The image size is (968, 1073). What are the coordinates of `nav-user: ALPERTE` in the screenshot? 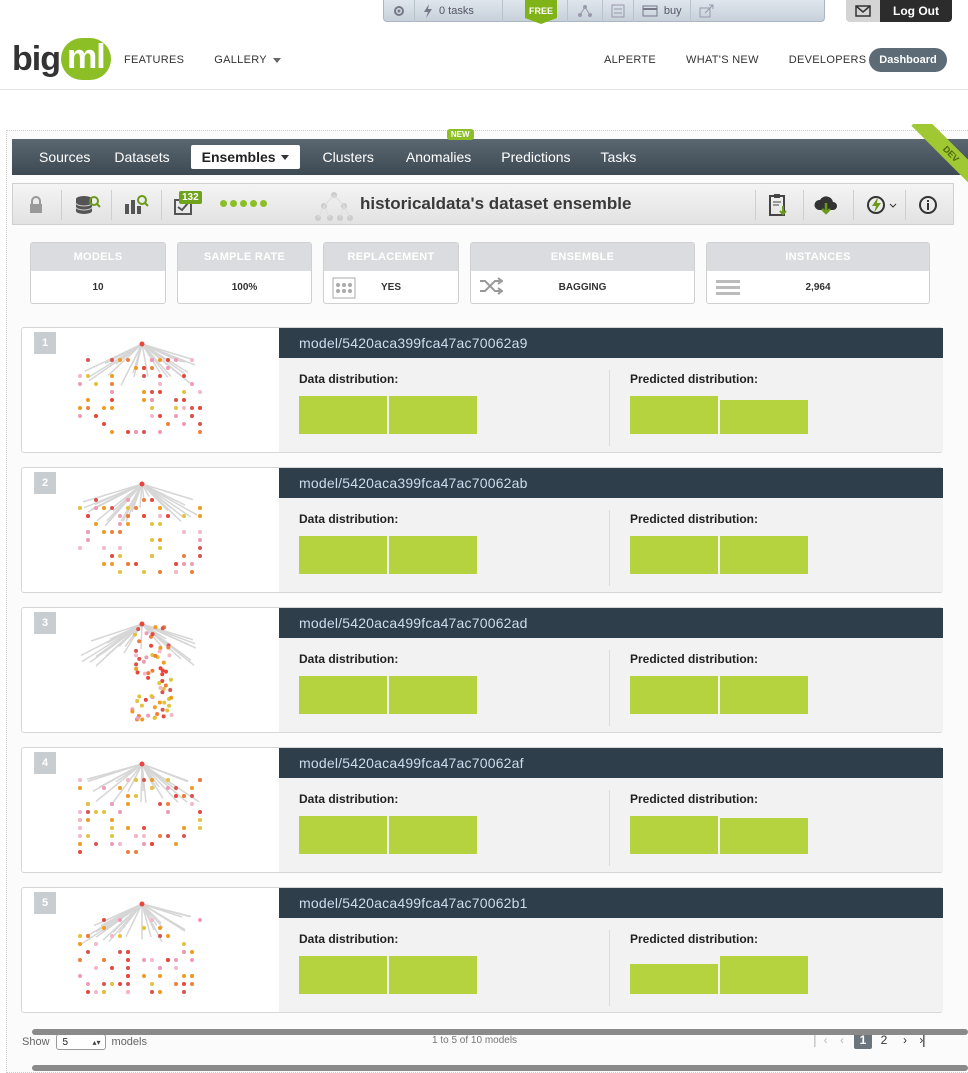 It's located at (630, 60).